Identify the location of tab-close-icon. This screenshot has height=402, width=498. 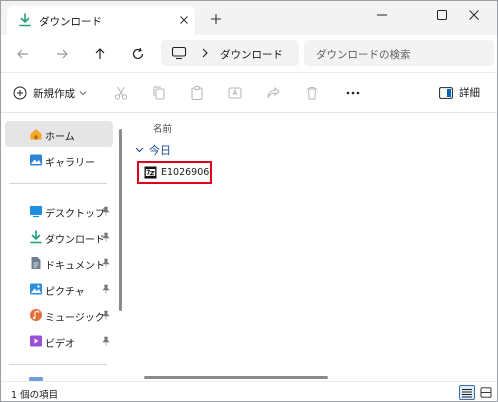
(184, 20).